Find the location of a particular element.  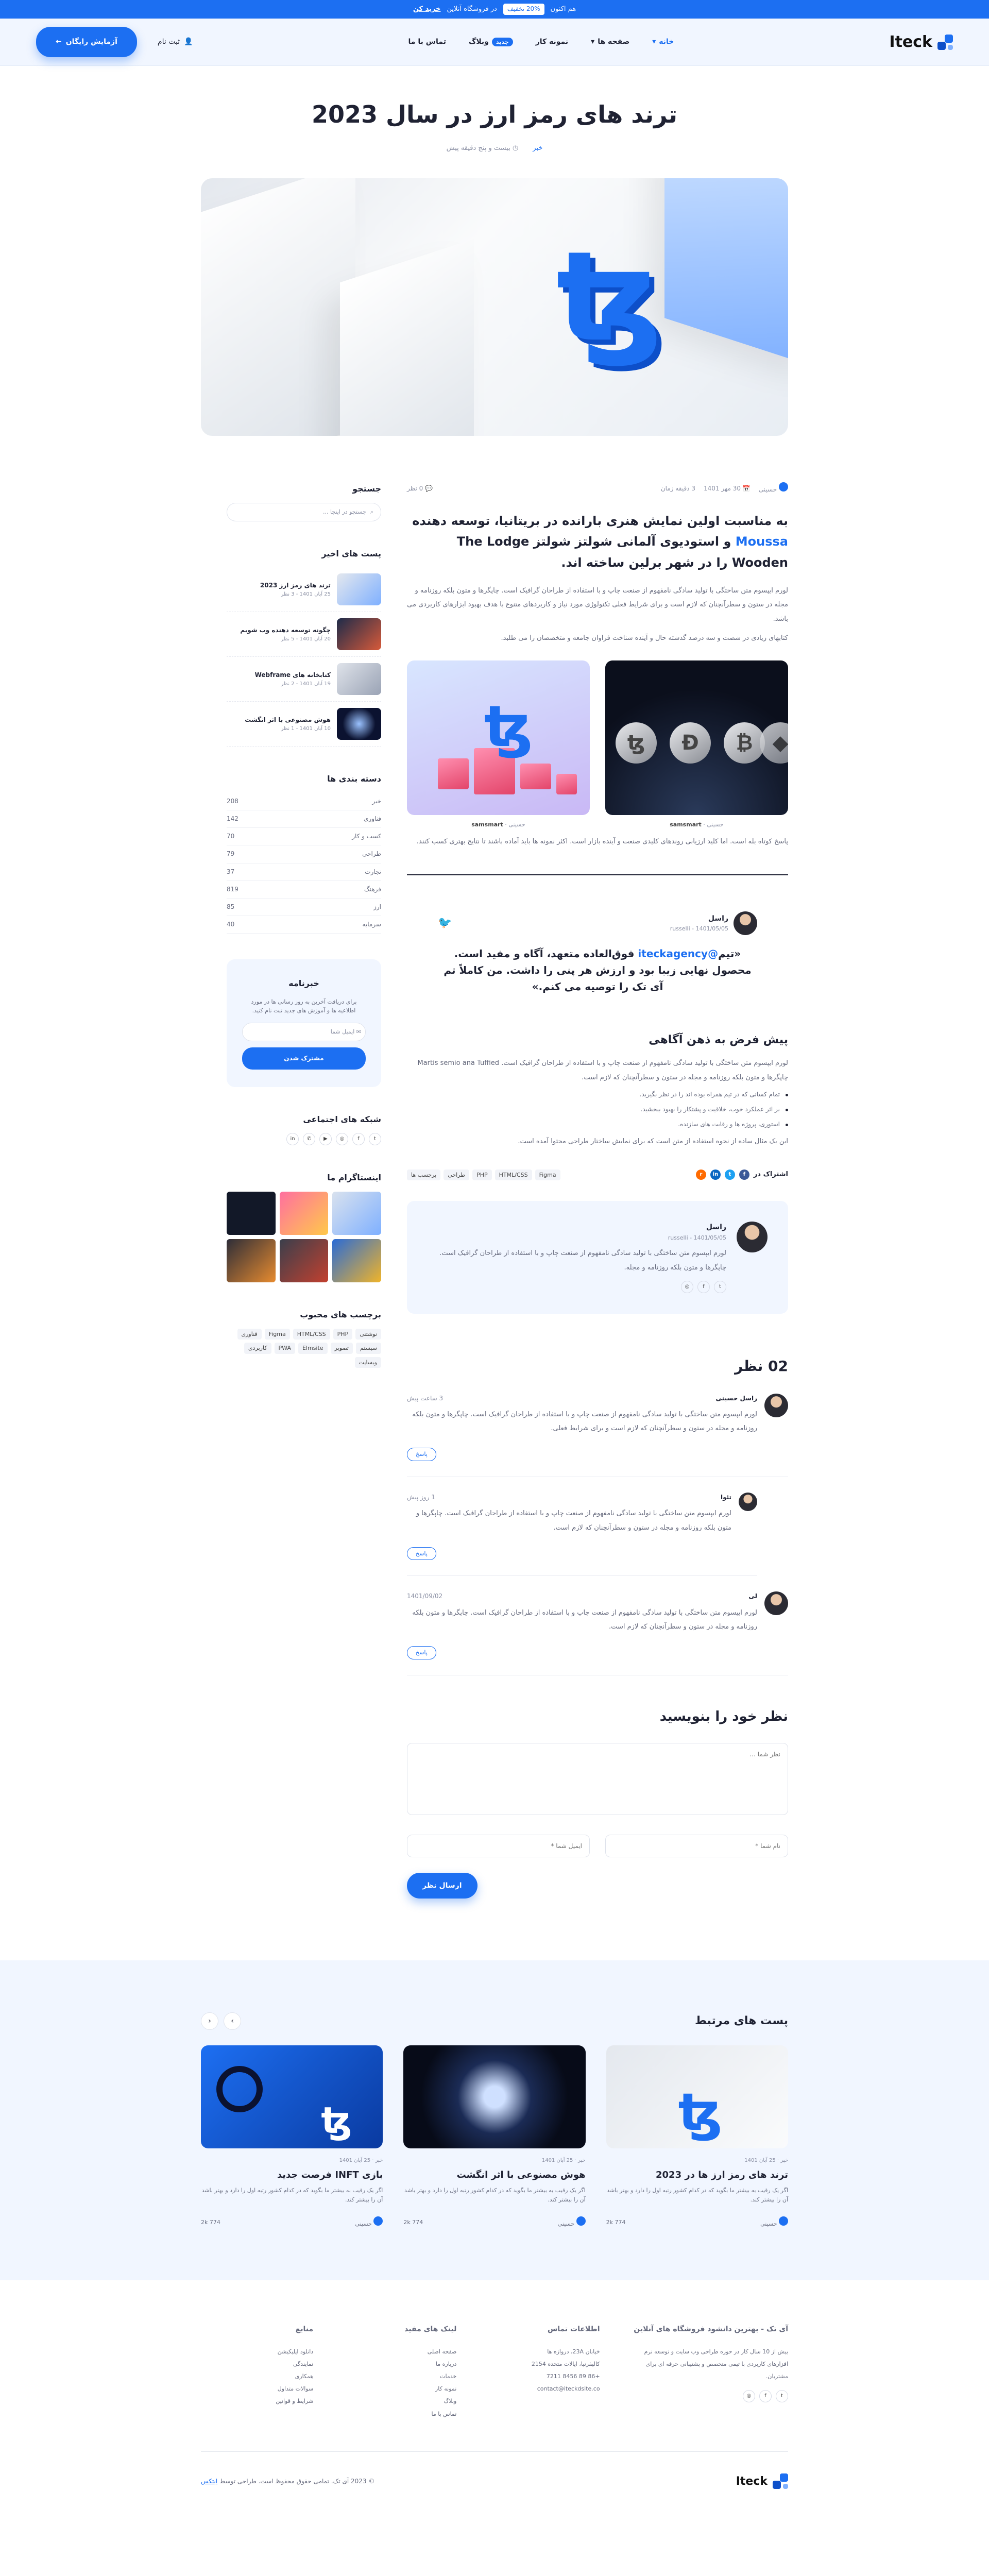

login-link: 👤 ثبت نام is located at coordinates (175, 41).